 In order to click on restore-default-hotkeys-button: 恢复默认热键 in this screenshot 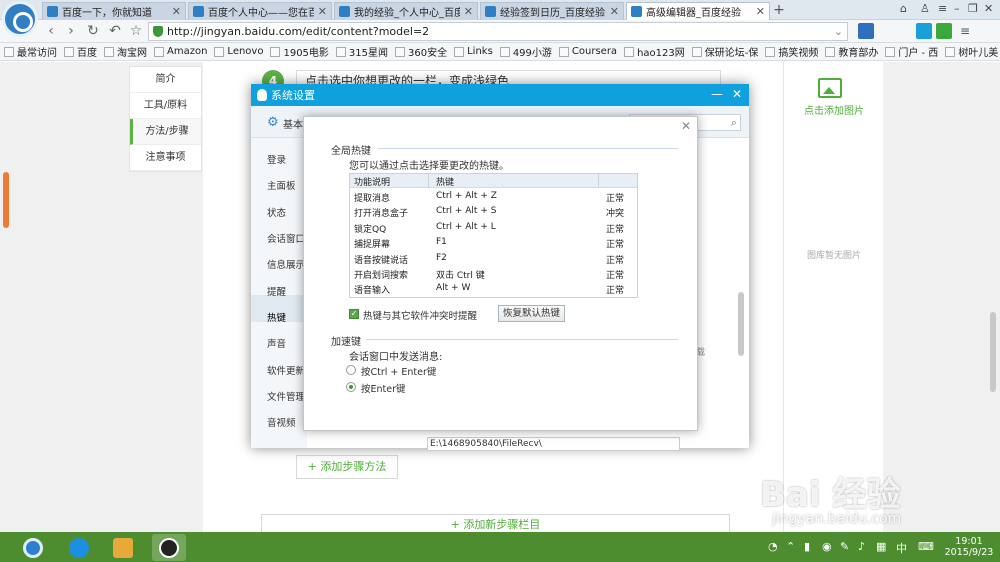, I will do `click(531, 313)`.